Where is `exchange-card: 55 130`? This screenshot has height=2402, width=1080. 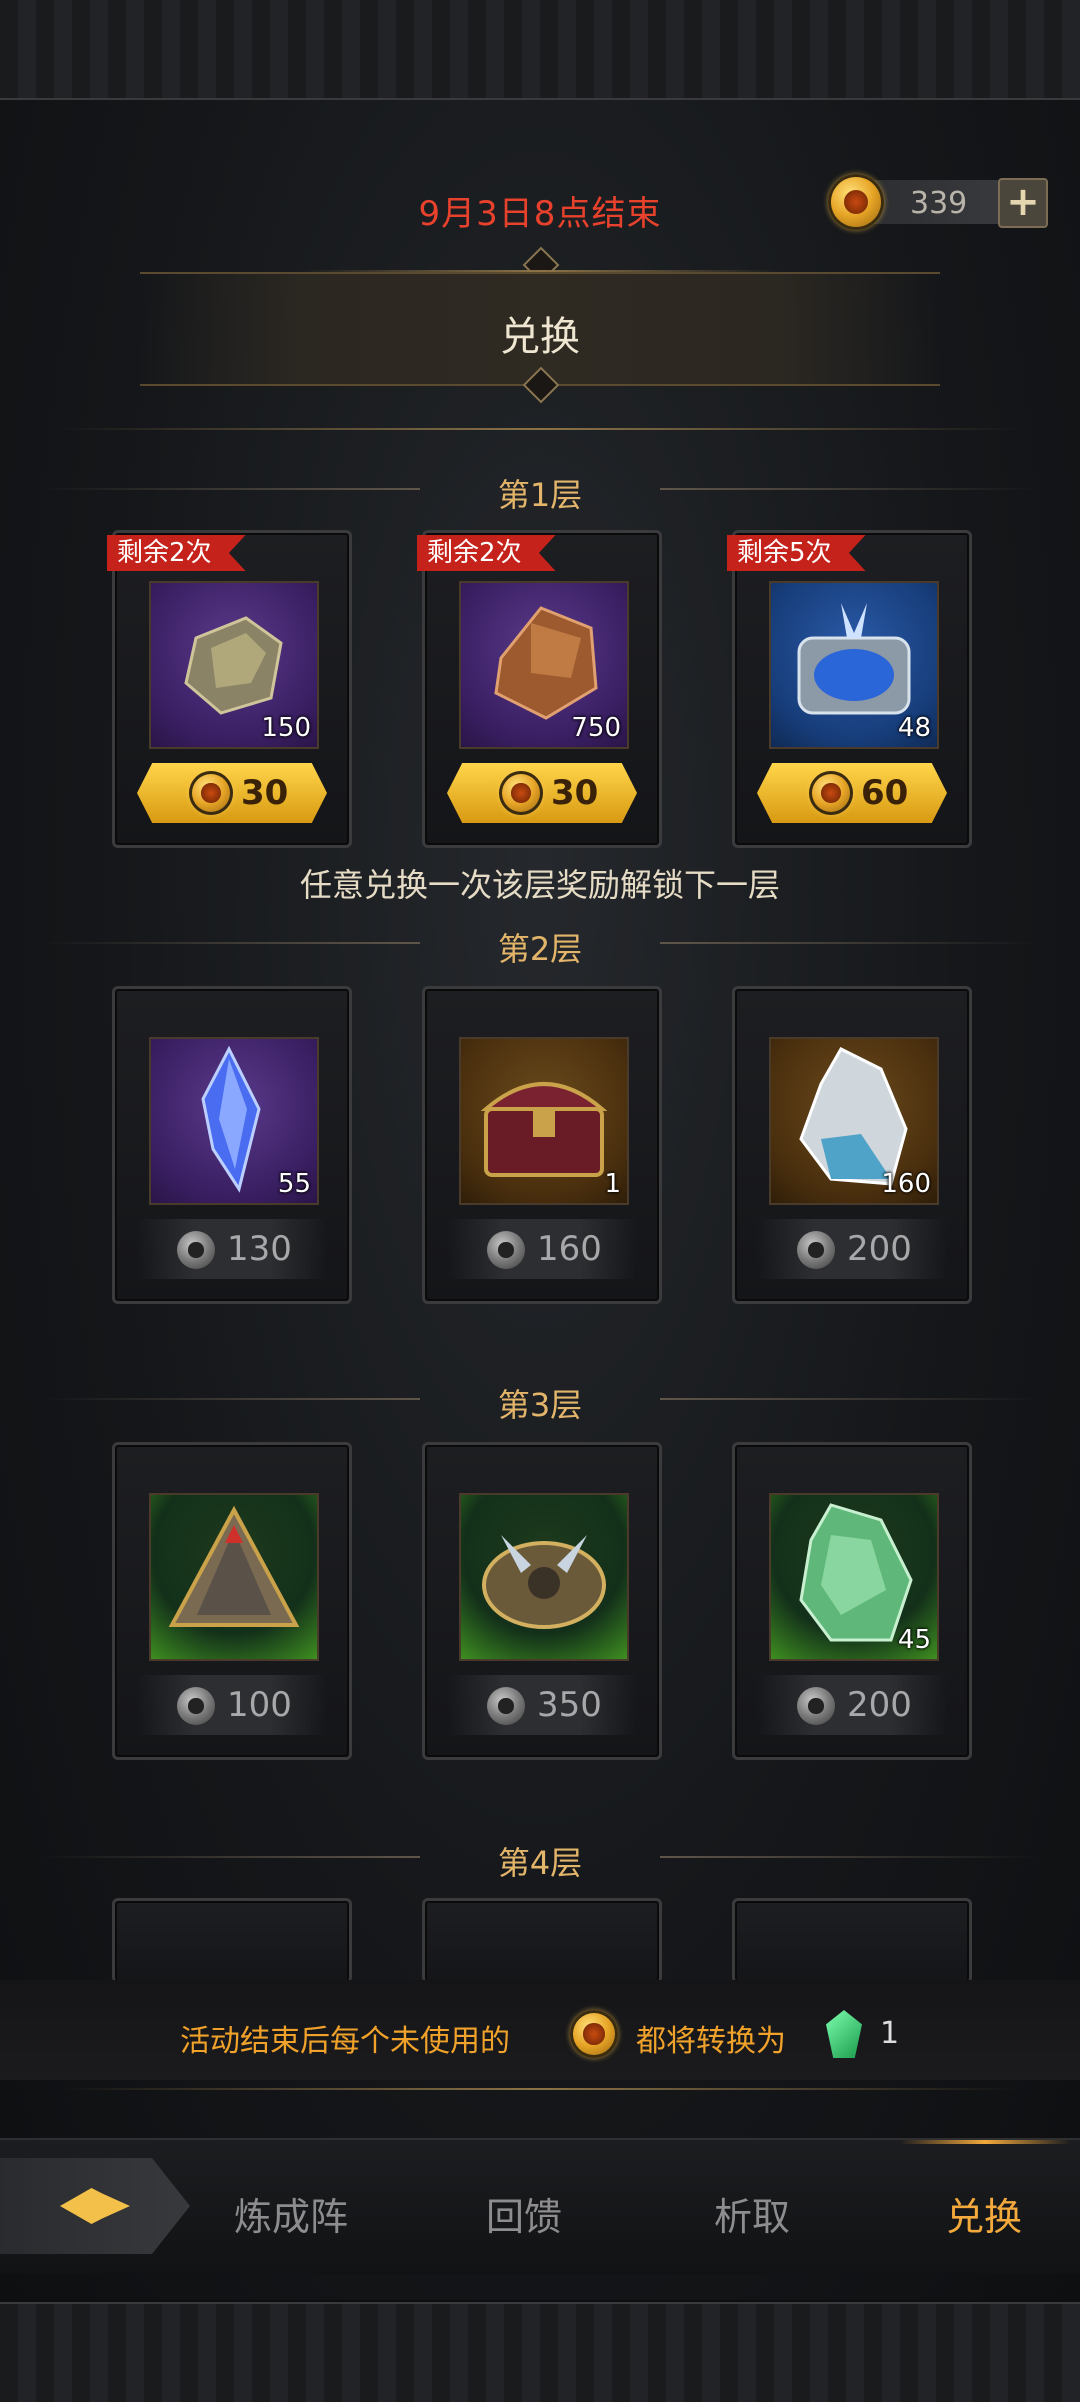 exchange-card: 55 130 is located at coordinates (232, 1145).